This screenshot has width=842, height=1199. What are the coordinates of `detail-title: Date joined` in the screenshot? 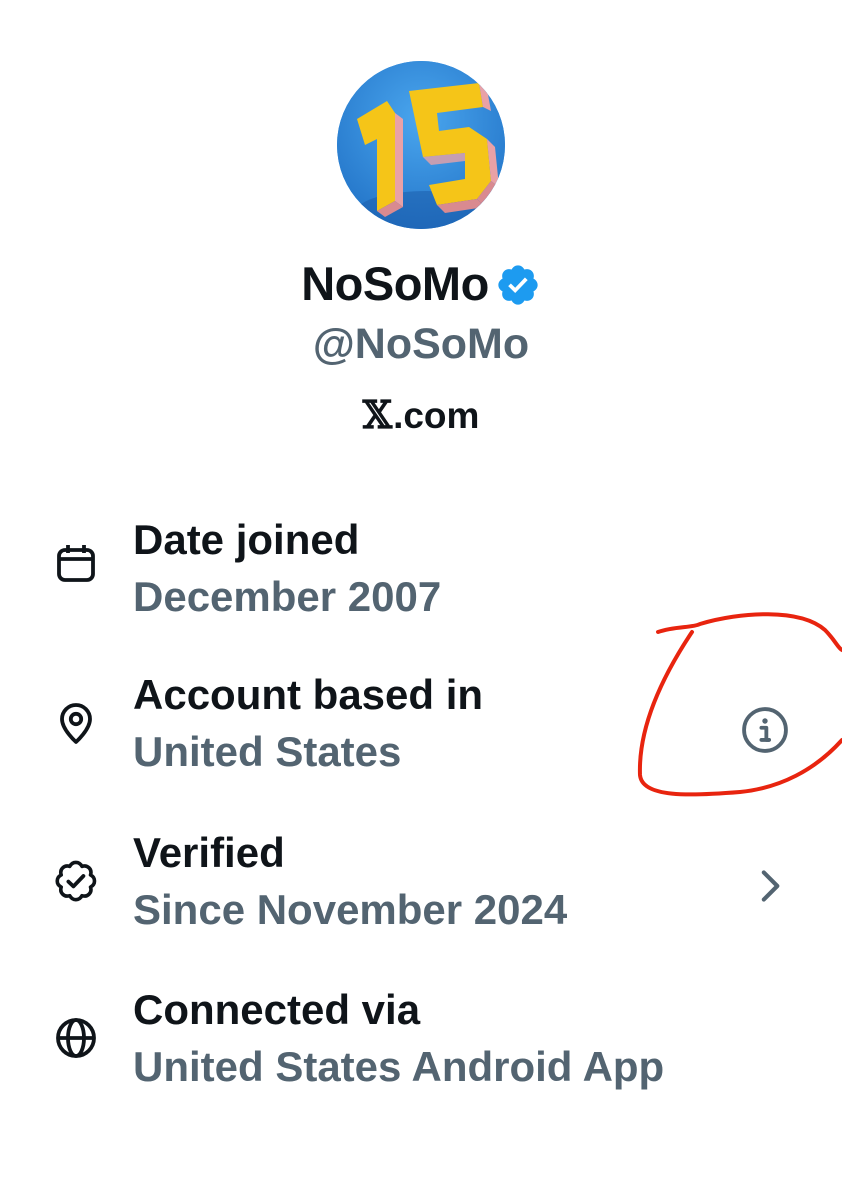 It's located at (246, 539).